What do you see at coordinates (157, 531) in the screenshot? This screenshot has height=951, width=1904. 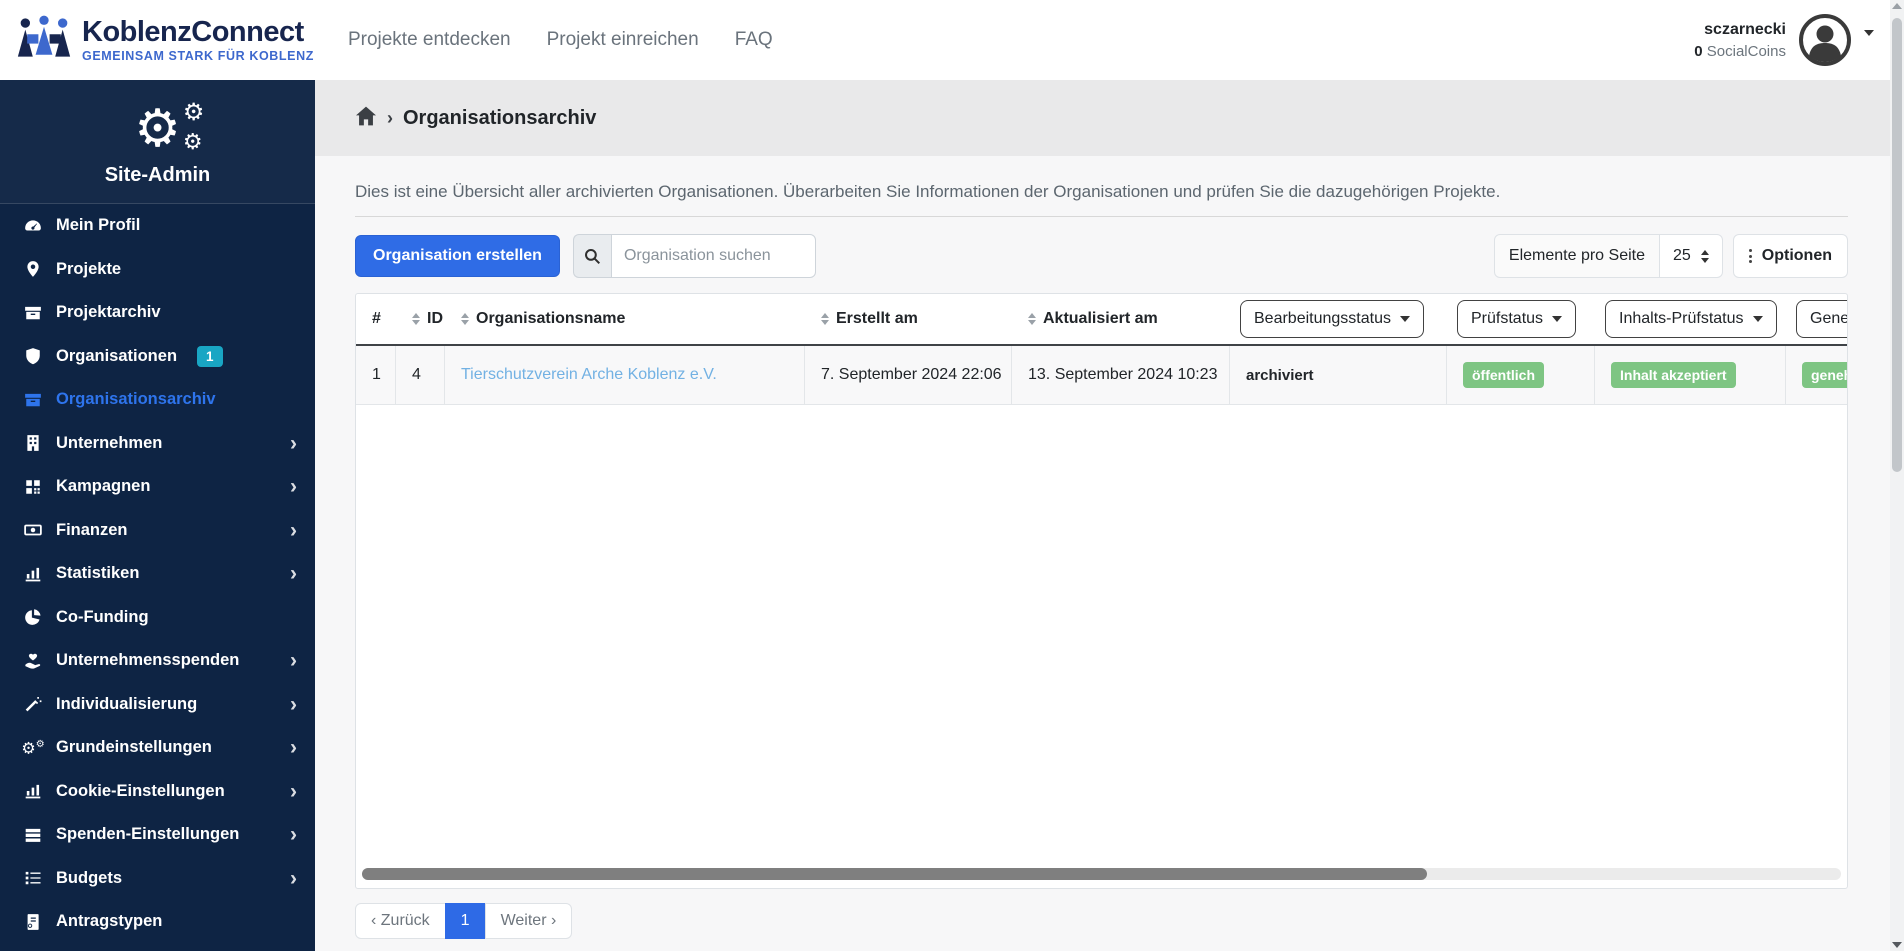 I see `sidebar-item-finanzen: Finanzen ›` at bounding box center [157, 531].